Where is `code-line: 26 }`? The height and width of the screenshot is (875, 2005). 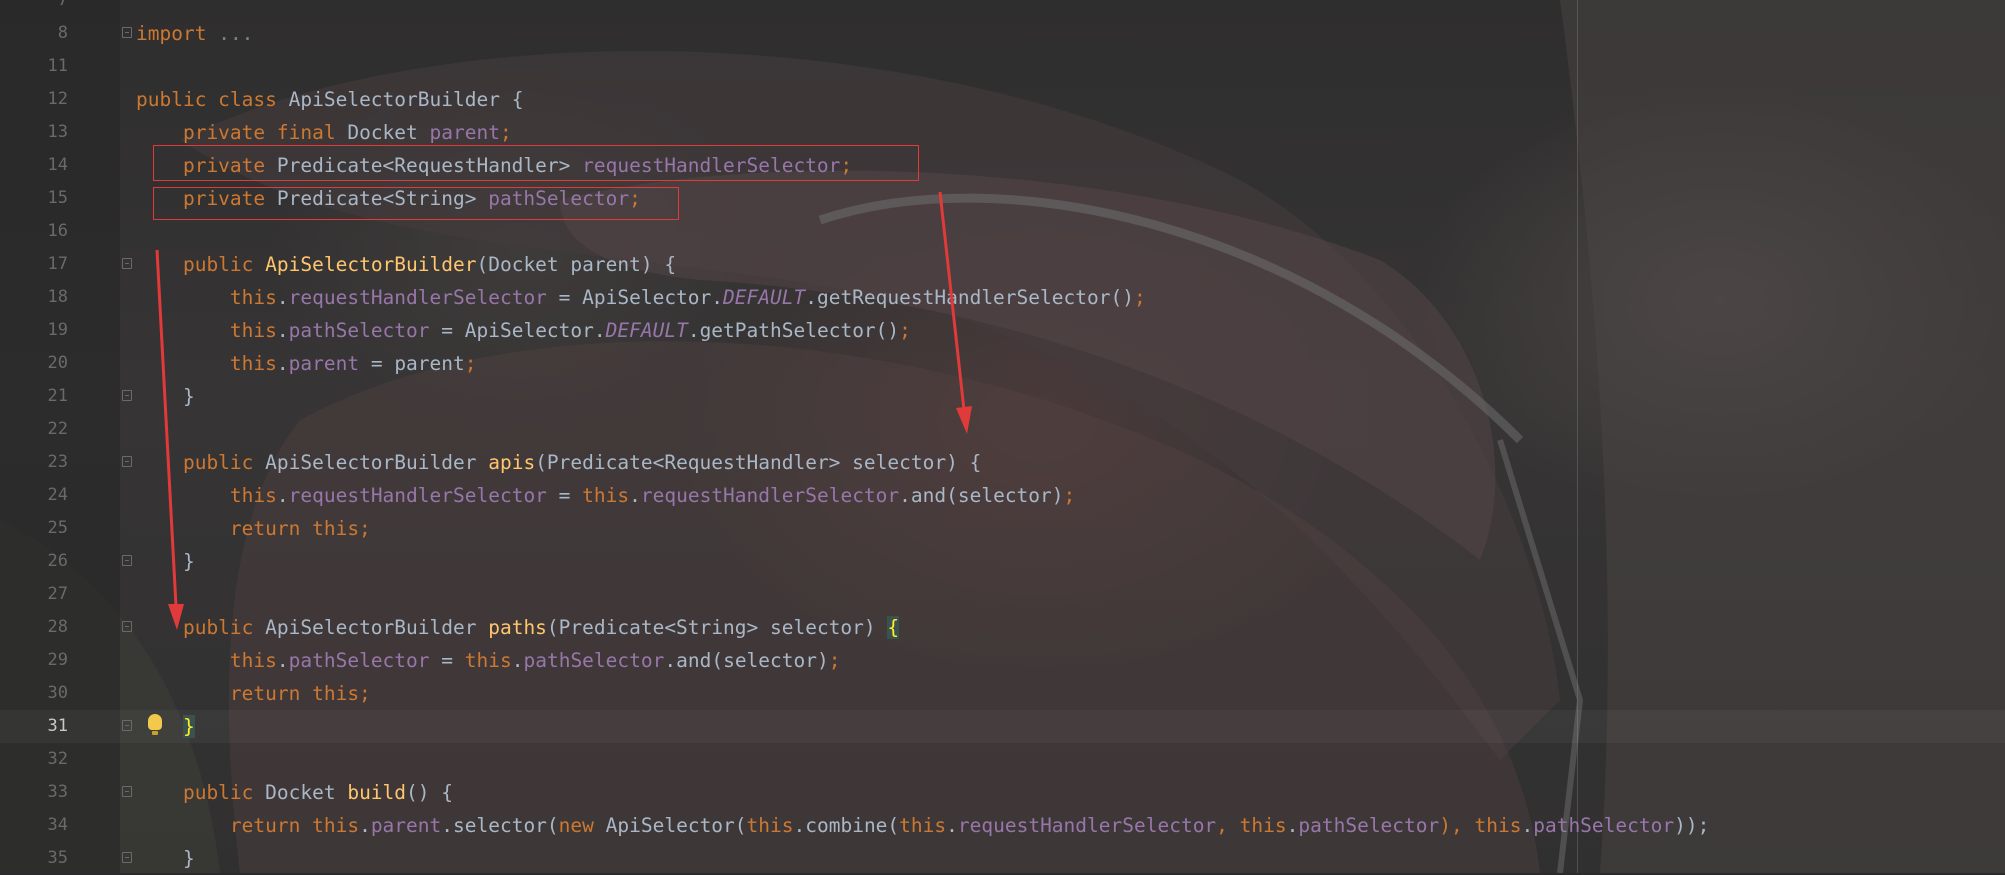
code-line: 26 } is located at coordinates (1002, 561).